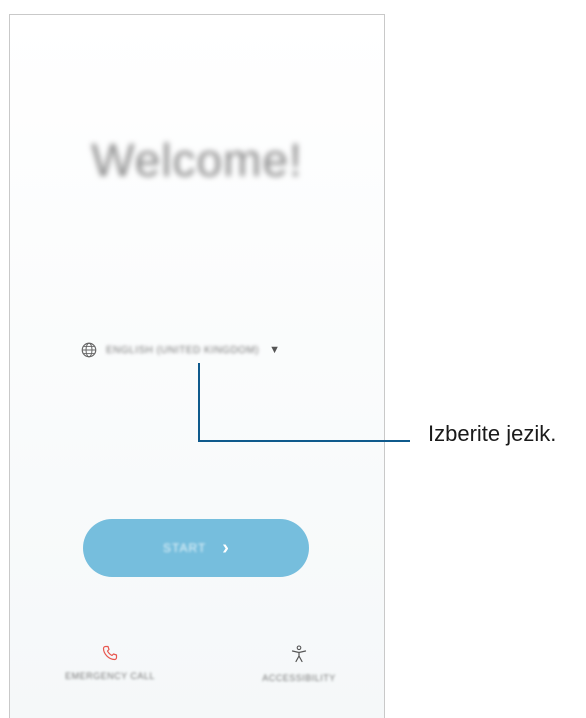  Describe the element at coordinates (110, 653) in the screenshot. I see `phone-icon` at that location.